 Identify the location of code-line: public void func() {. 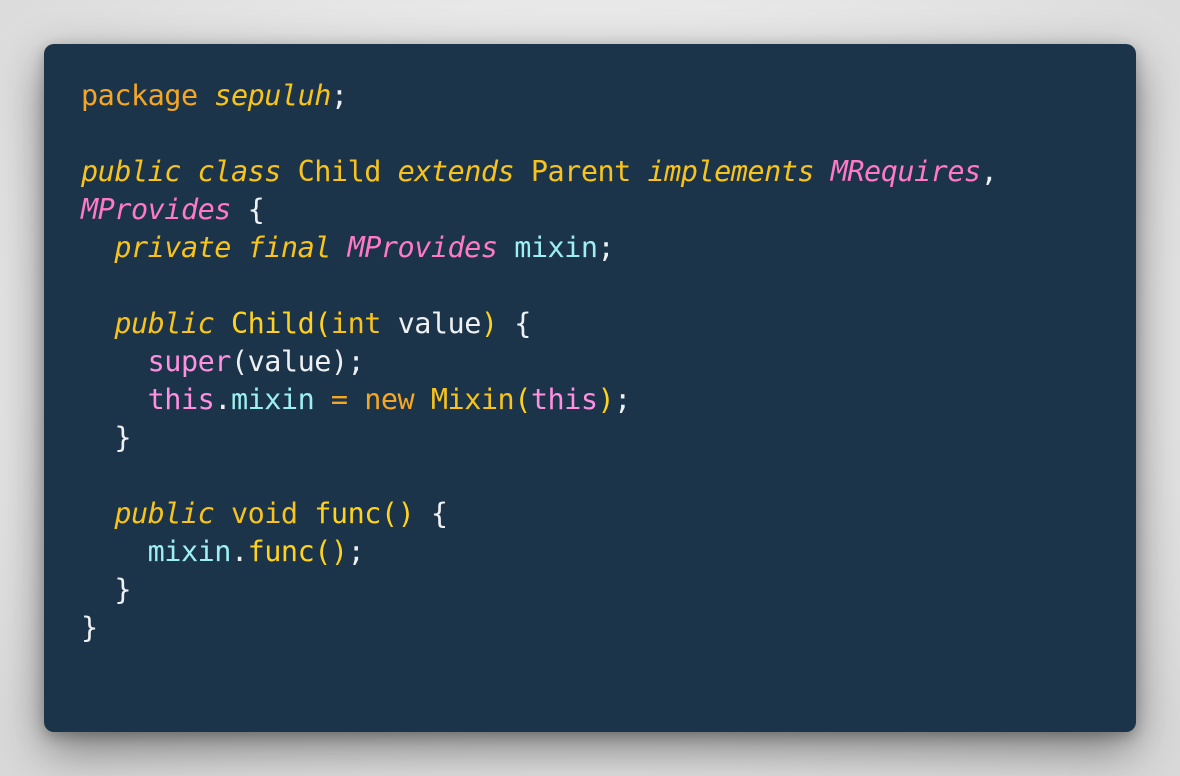
(608, 514).